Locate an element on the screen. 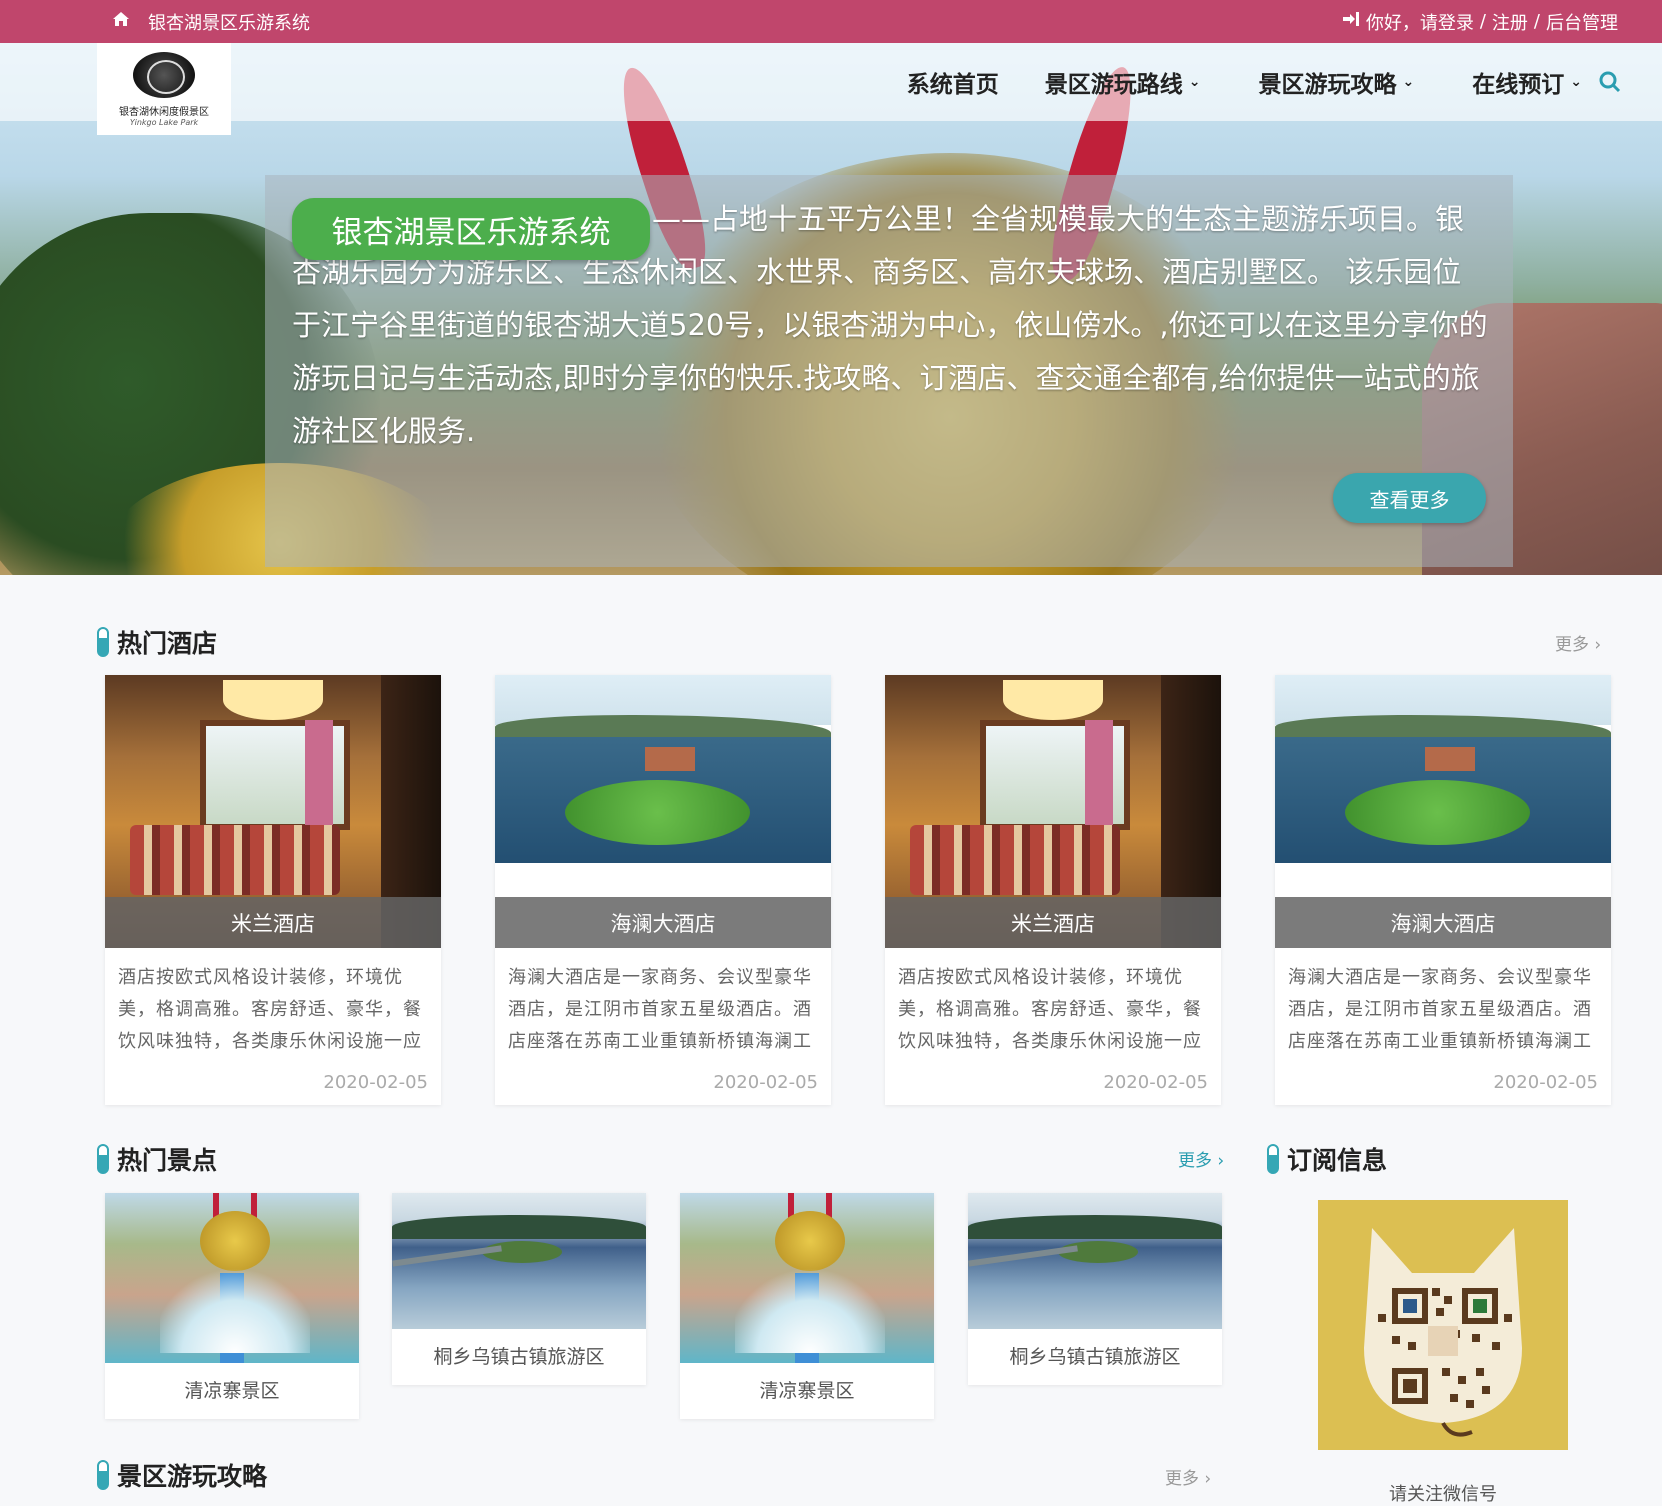  nav-item-routes: 景区游玩路线 ⌄ is located at coordinates (1123, 82).